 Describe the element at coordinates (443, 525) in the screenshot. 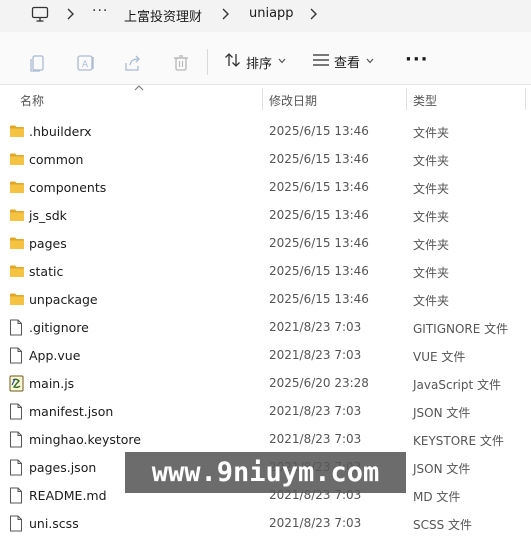

I see `file-type: SCSS 文件` at that location.